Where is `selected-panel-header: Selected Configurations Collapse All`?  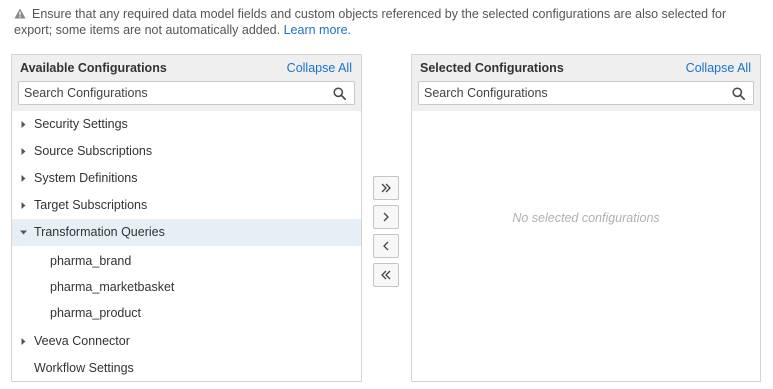 selected-panel-header: Selected Configurations Collapse All is located at coordinates (586, 83).